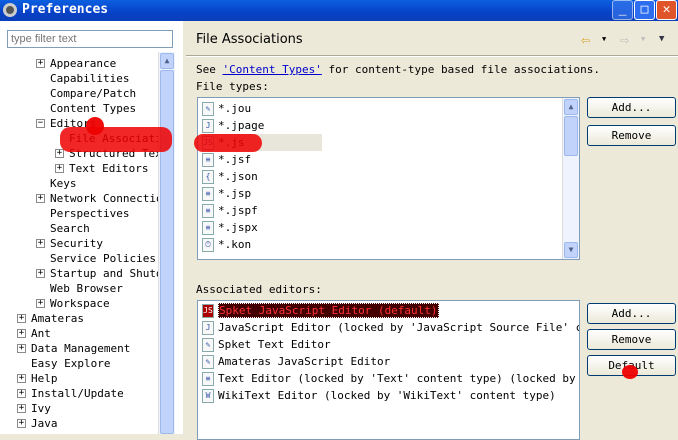 The width and height of the screenshot is (678, 440). Describe the element at coordinates (77, 393) in the screenshot. I see `tree-item: Install/Update` at that location.